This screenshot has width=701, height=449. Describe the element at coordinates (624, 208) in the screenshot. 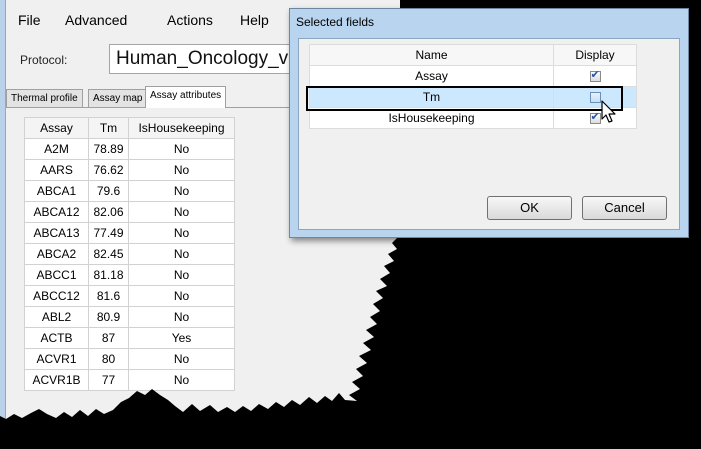

I see `cancel-button: Cancel` at that location.